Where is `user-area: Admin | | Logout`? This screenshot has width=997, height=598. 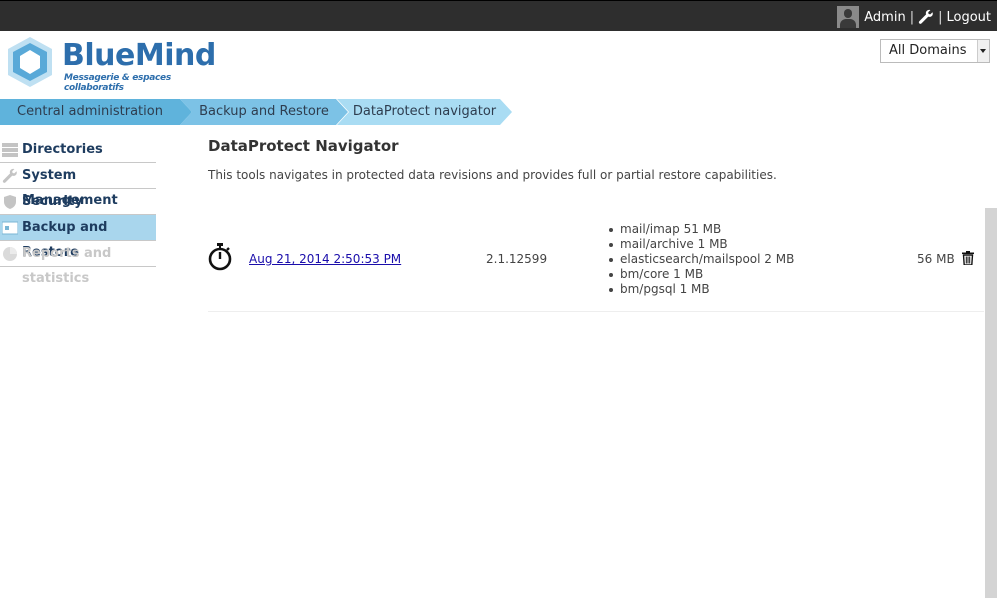 user-area: Admin | | Logout is located at coordinates (914, 17).